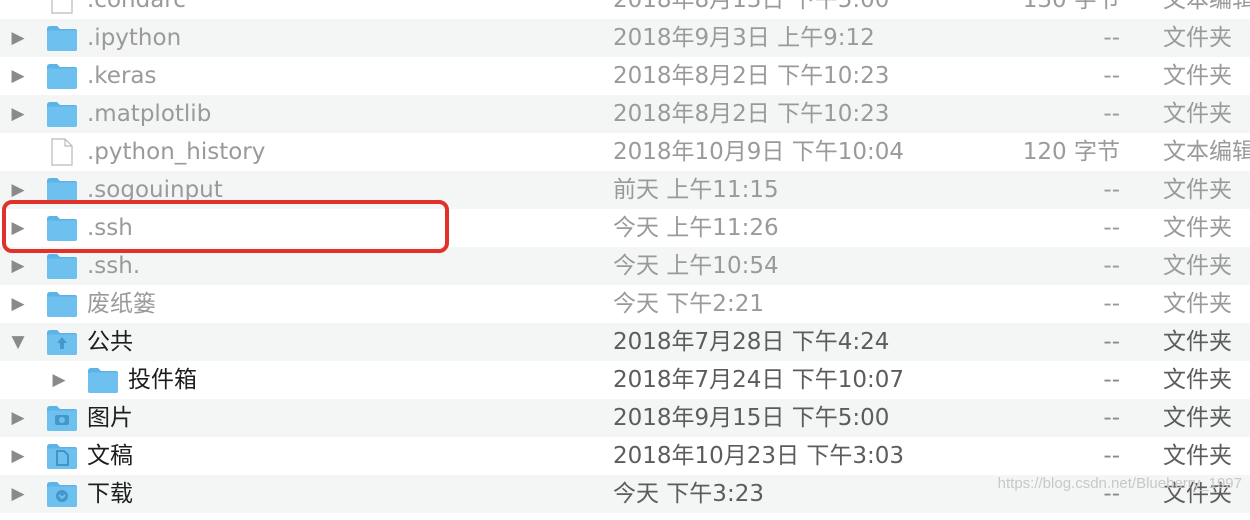  I want to click on file-row: ▶ .ssh. 今天 上午10:54 -- 文件夹, so click(625, 266).